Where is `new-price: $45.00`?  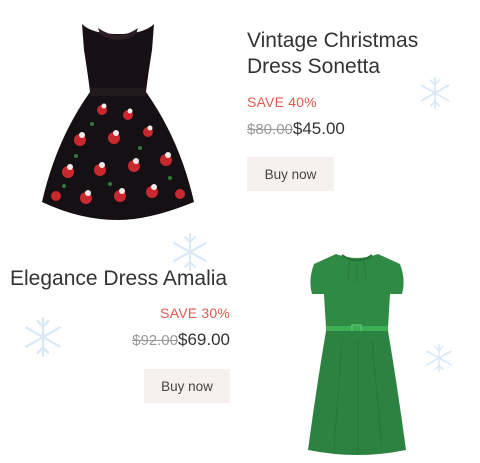
new-price: $45.00 is located at coordinates (318, 128).